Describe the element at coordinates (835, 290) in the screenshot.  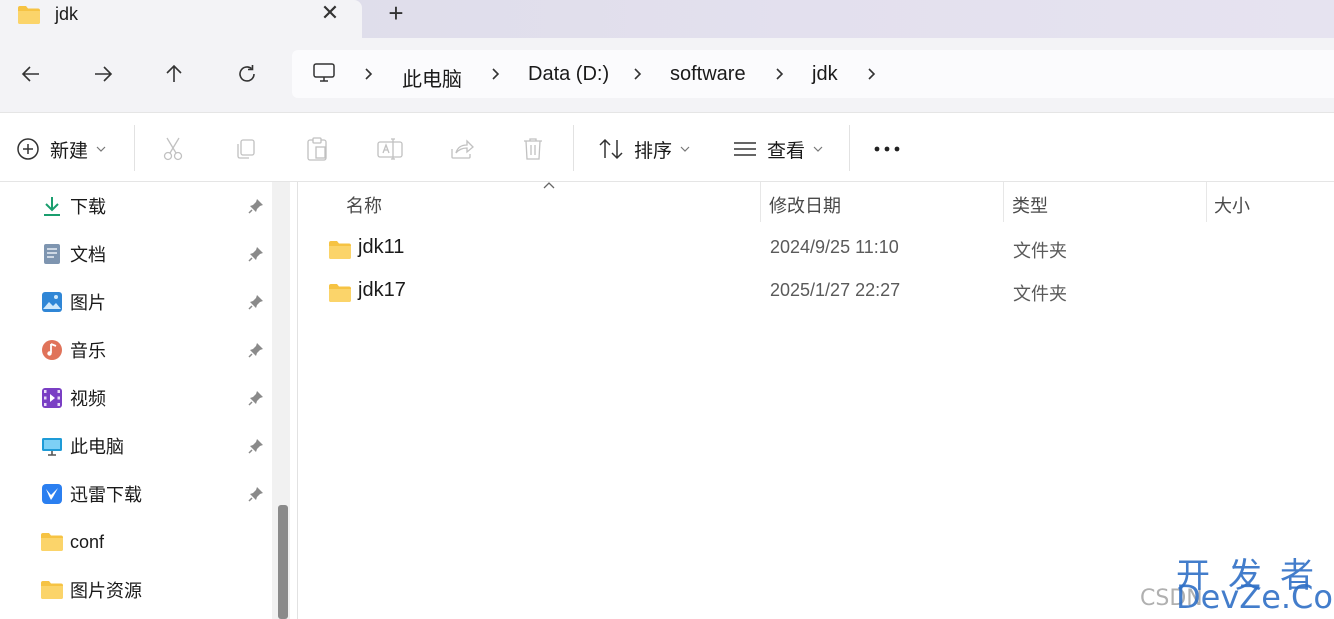
I see `file-modified-date: 2025/1/27 22:27` at that location.